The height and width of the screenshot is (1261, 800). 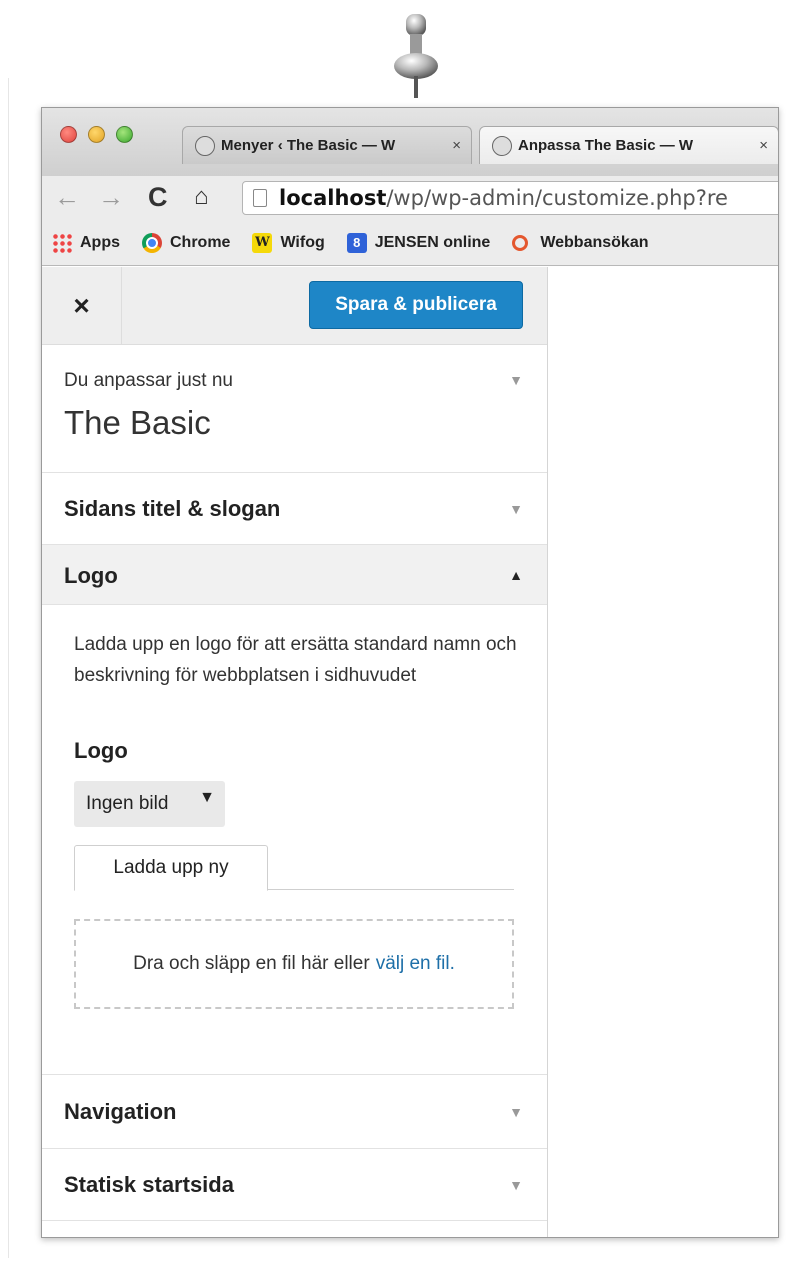 What do you see at coordinates (294, 1185) in the screenshot?
I see `section-static-frontpage: Statisk startsida ▼` at bounding box center [294, 1185].